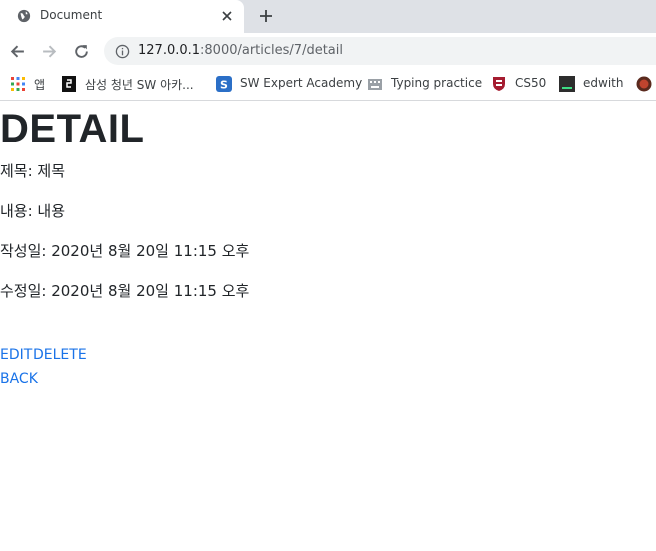 The width and height of the screenshot is (656, 551). What do you see at coordinates (567, 84) in the screenshot?
I see `edwith-icon` at bounding box center [567, 84].